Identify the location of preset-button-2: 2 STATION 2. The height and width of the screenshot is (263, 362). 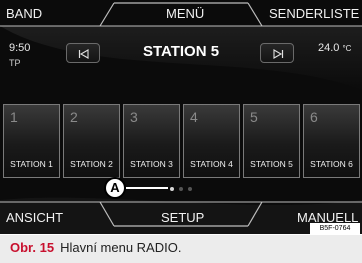
(91, 141).